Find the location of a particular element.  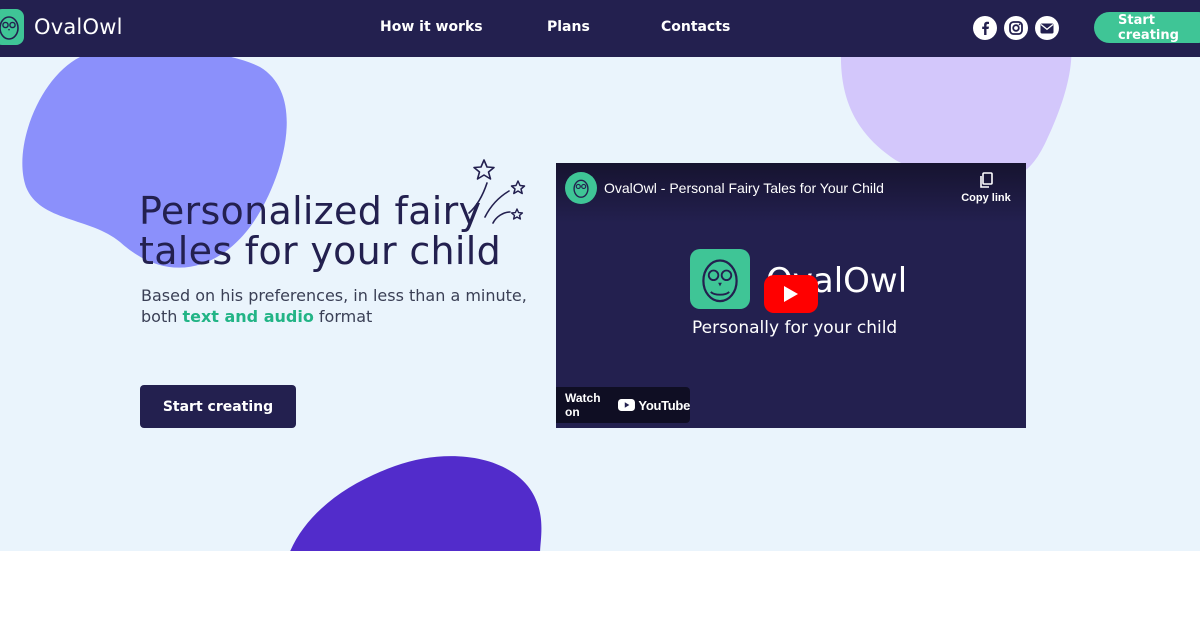

play-icon is located at coordinates (791, 294).